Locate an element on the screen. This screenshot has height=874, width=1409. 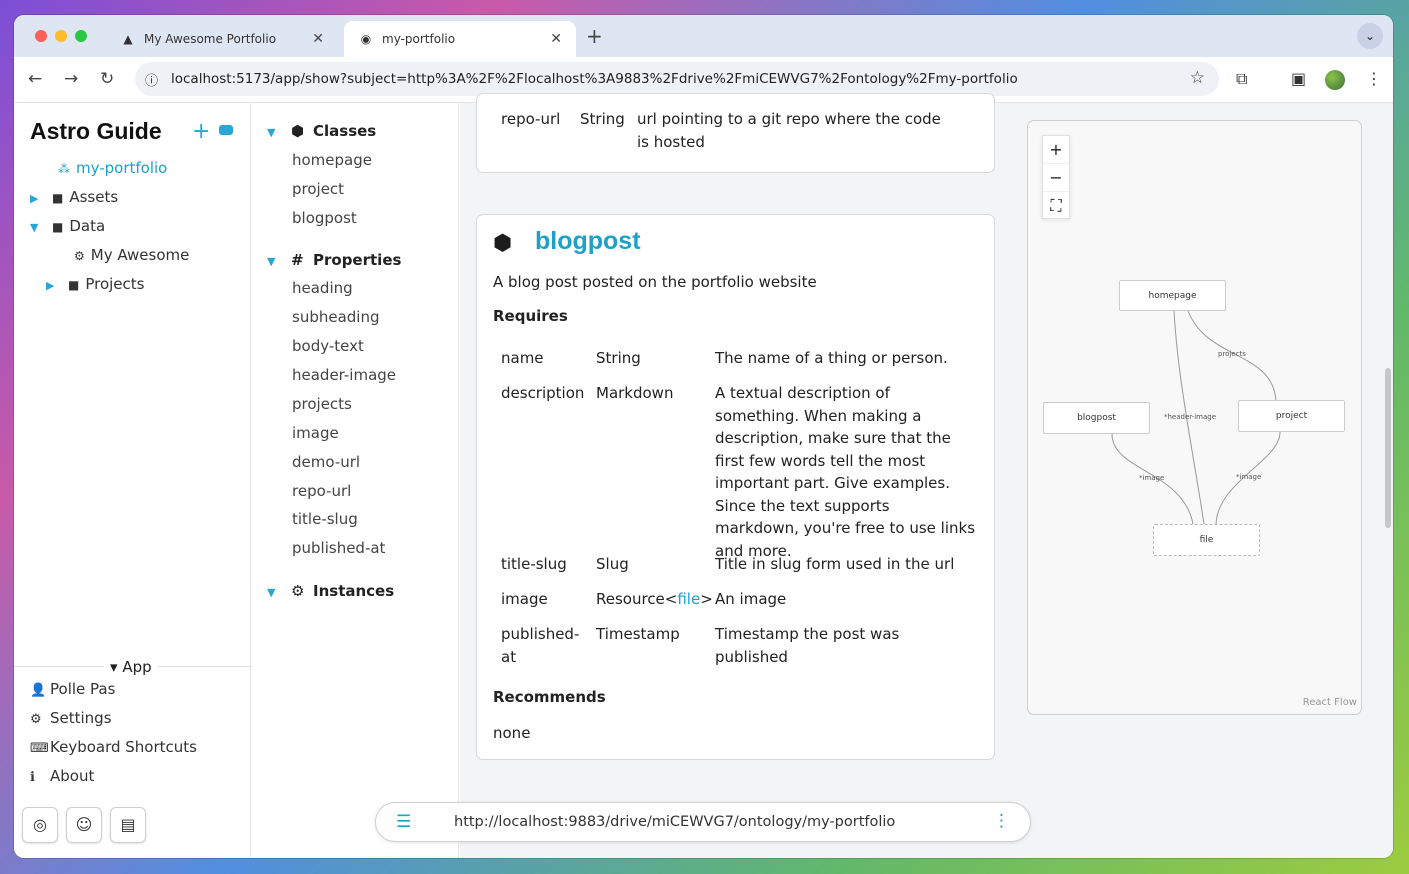
bookmark-star-icon: ☆ is located at coordinates (1197, 78).